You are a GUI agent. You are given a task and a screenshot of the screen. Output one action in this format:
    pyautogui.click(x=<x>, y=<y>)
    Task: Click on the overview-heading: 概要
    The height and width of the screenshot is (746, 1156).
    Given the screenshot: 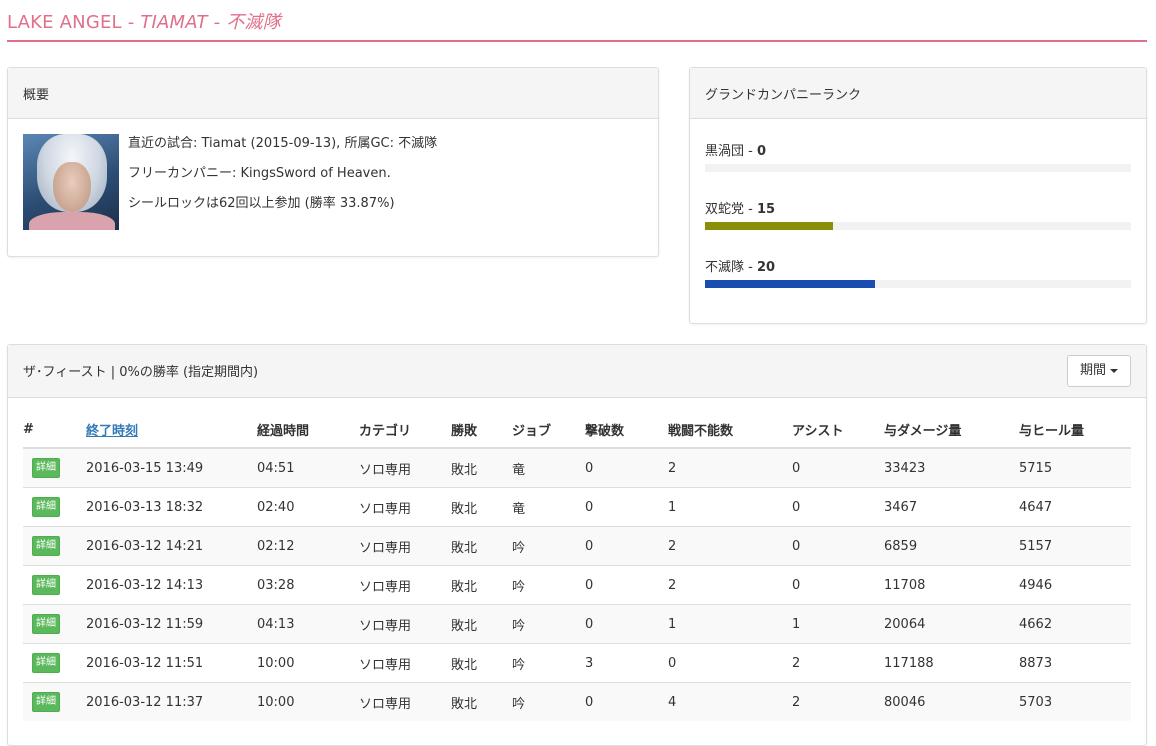 What is the action you would take?
    pyautogui.click(x=333, y=93)
    